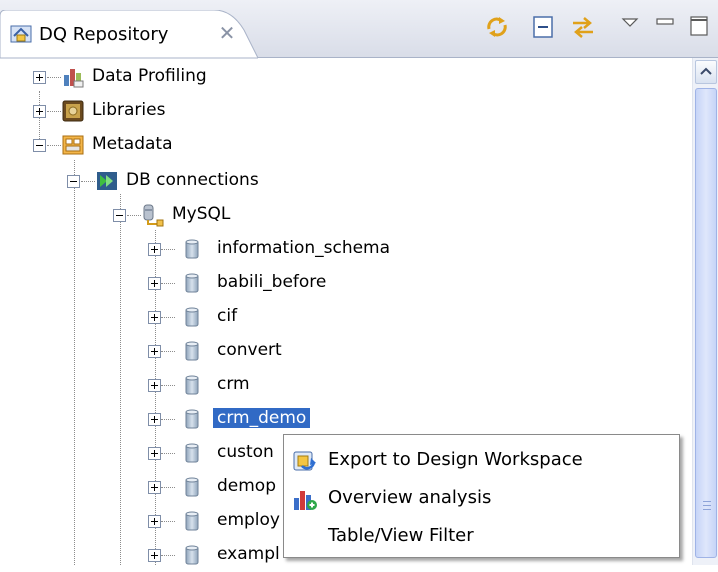 The image size is (718, 572). What do you see at coordinates (455, 459) in the screenshot?
I see `menu-item-label: Export to Design Workspace` at bounding box center [455, 459].